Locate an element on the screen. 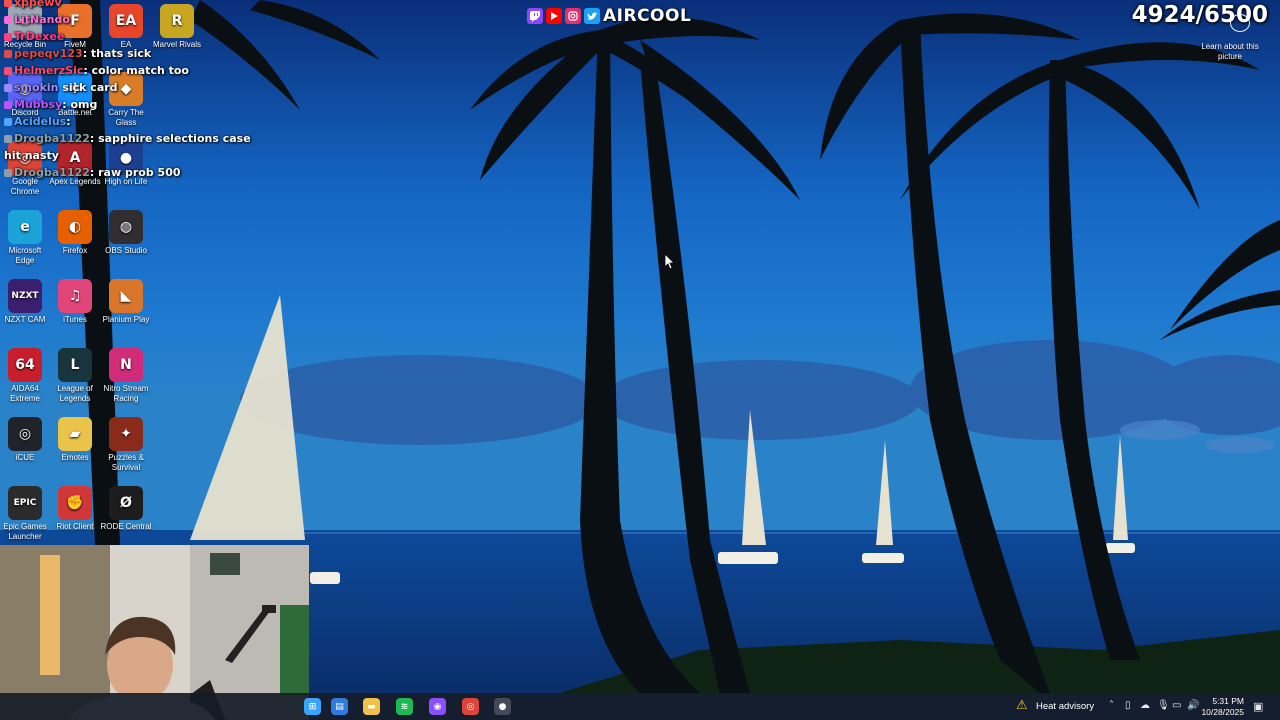 The image size is (1280, 720). desktop-icon-league-of-legends: L League of Legends is located at coordinates (75, 376).